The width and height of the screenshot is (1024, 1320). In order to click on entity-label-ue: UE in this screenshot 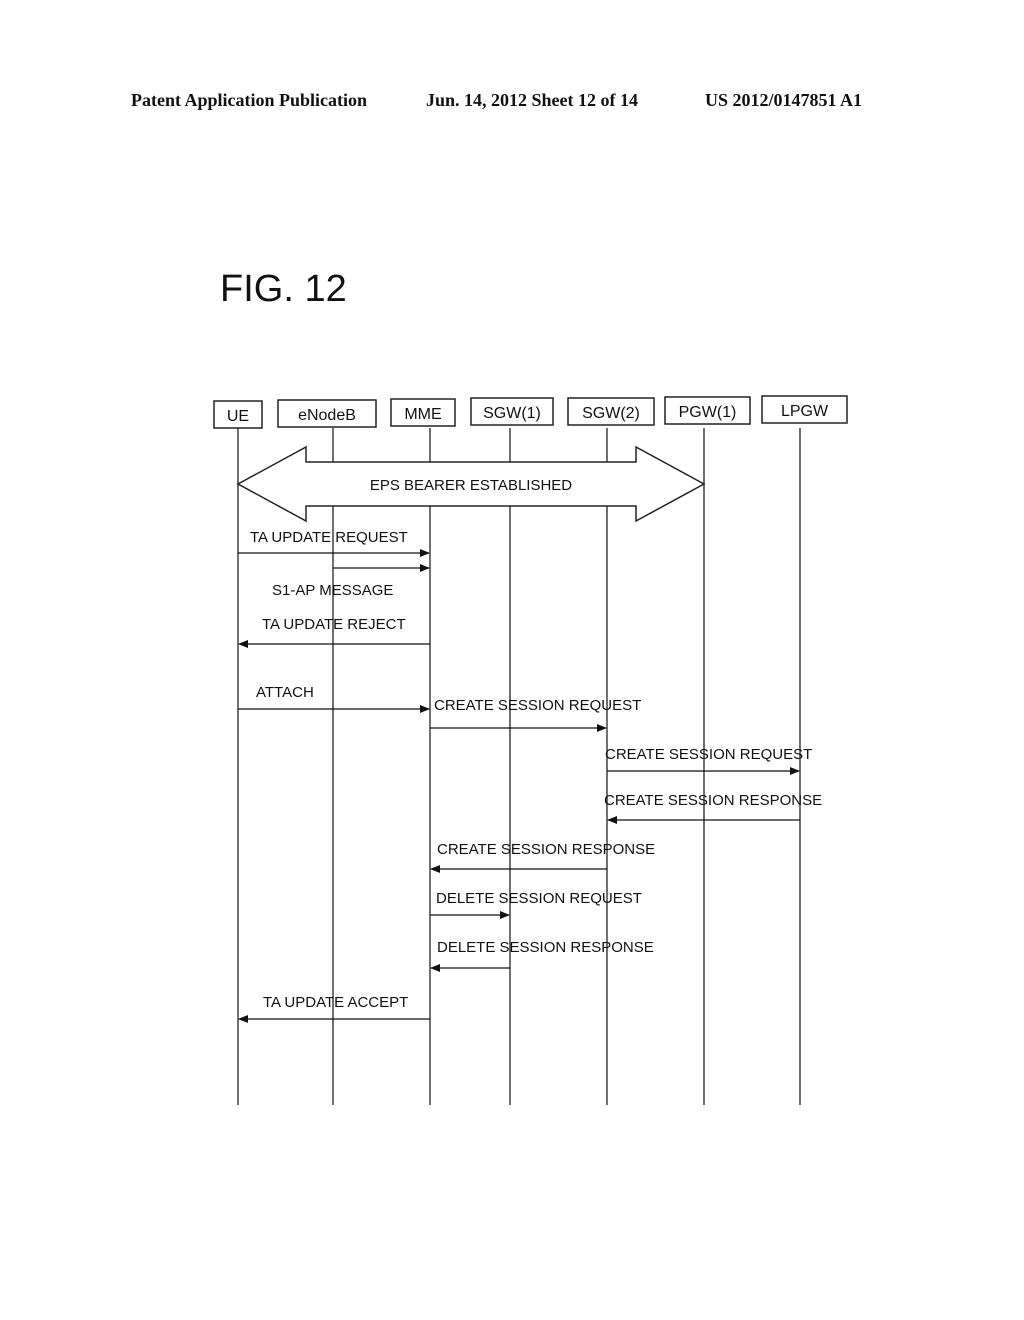, I will do `click(238, 416)`.